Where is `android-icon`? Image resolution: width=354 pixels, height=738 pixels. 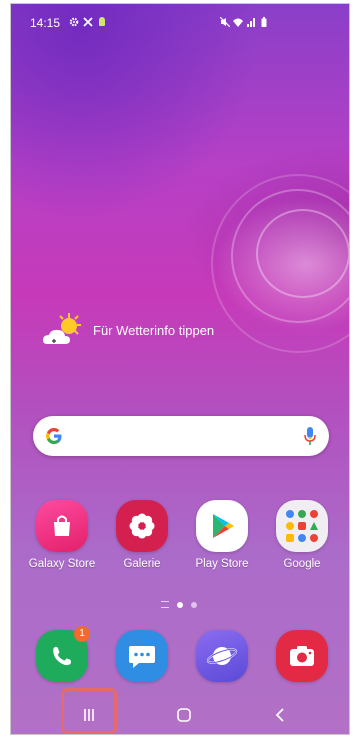 android-icon is located at coordinates (102, 21).